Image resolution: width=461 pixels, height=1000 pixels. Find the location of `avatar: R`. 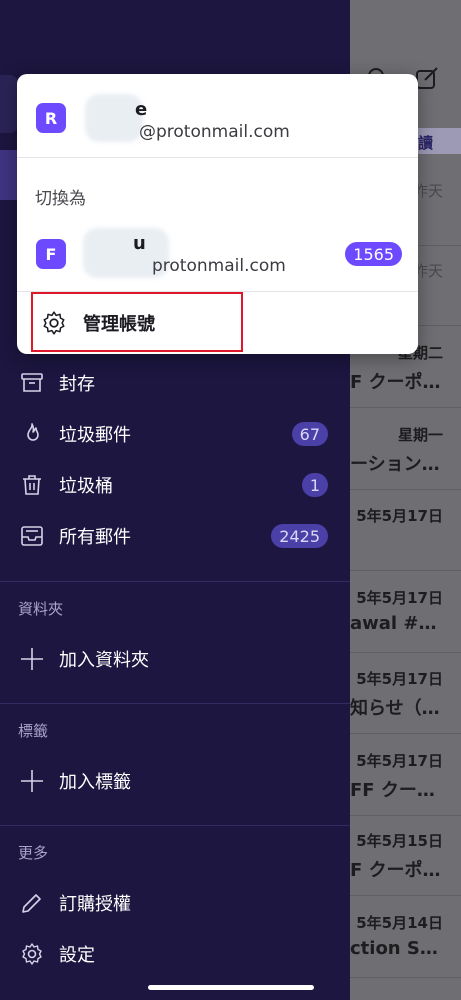

avatar: R is located at coordinates (51, 118).